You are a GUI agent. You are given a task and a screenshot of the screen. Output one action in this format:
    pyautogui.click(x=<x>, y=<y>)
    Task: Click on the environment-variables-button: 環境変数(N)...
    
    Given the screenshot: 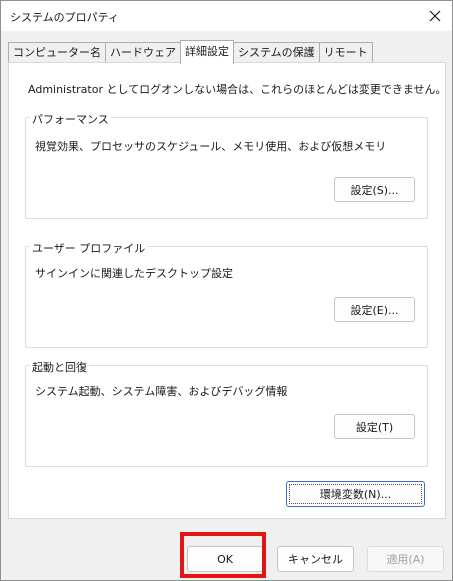 What is the action you would take?
    pyautogui.click(x=355, y=494)
    